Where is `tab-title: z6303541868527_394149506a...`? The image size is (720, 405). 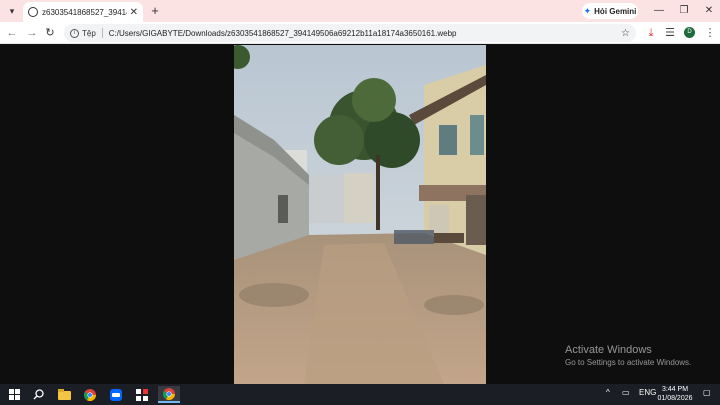
tab-title: z6303541868527_394149506a... is located at coordinates (84, 12).